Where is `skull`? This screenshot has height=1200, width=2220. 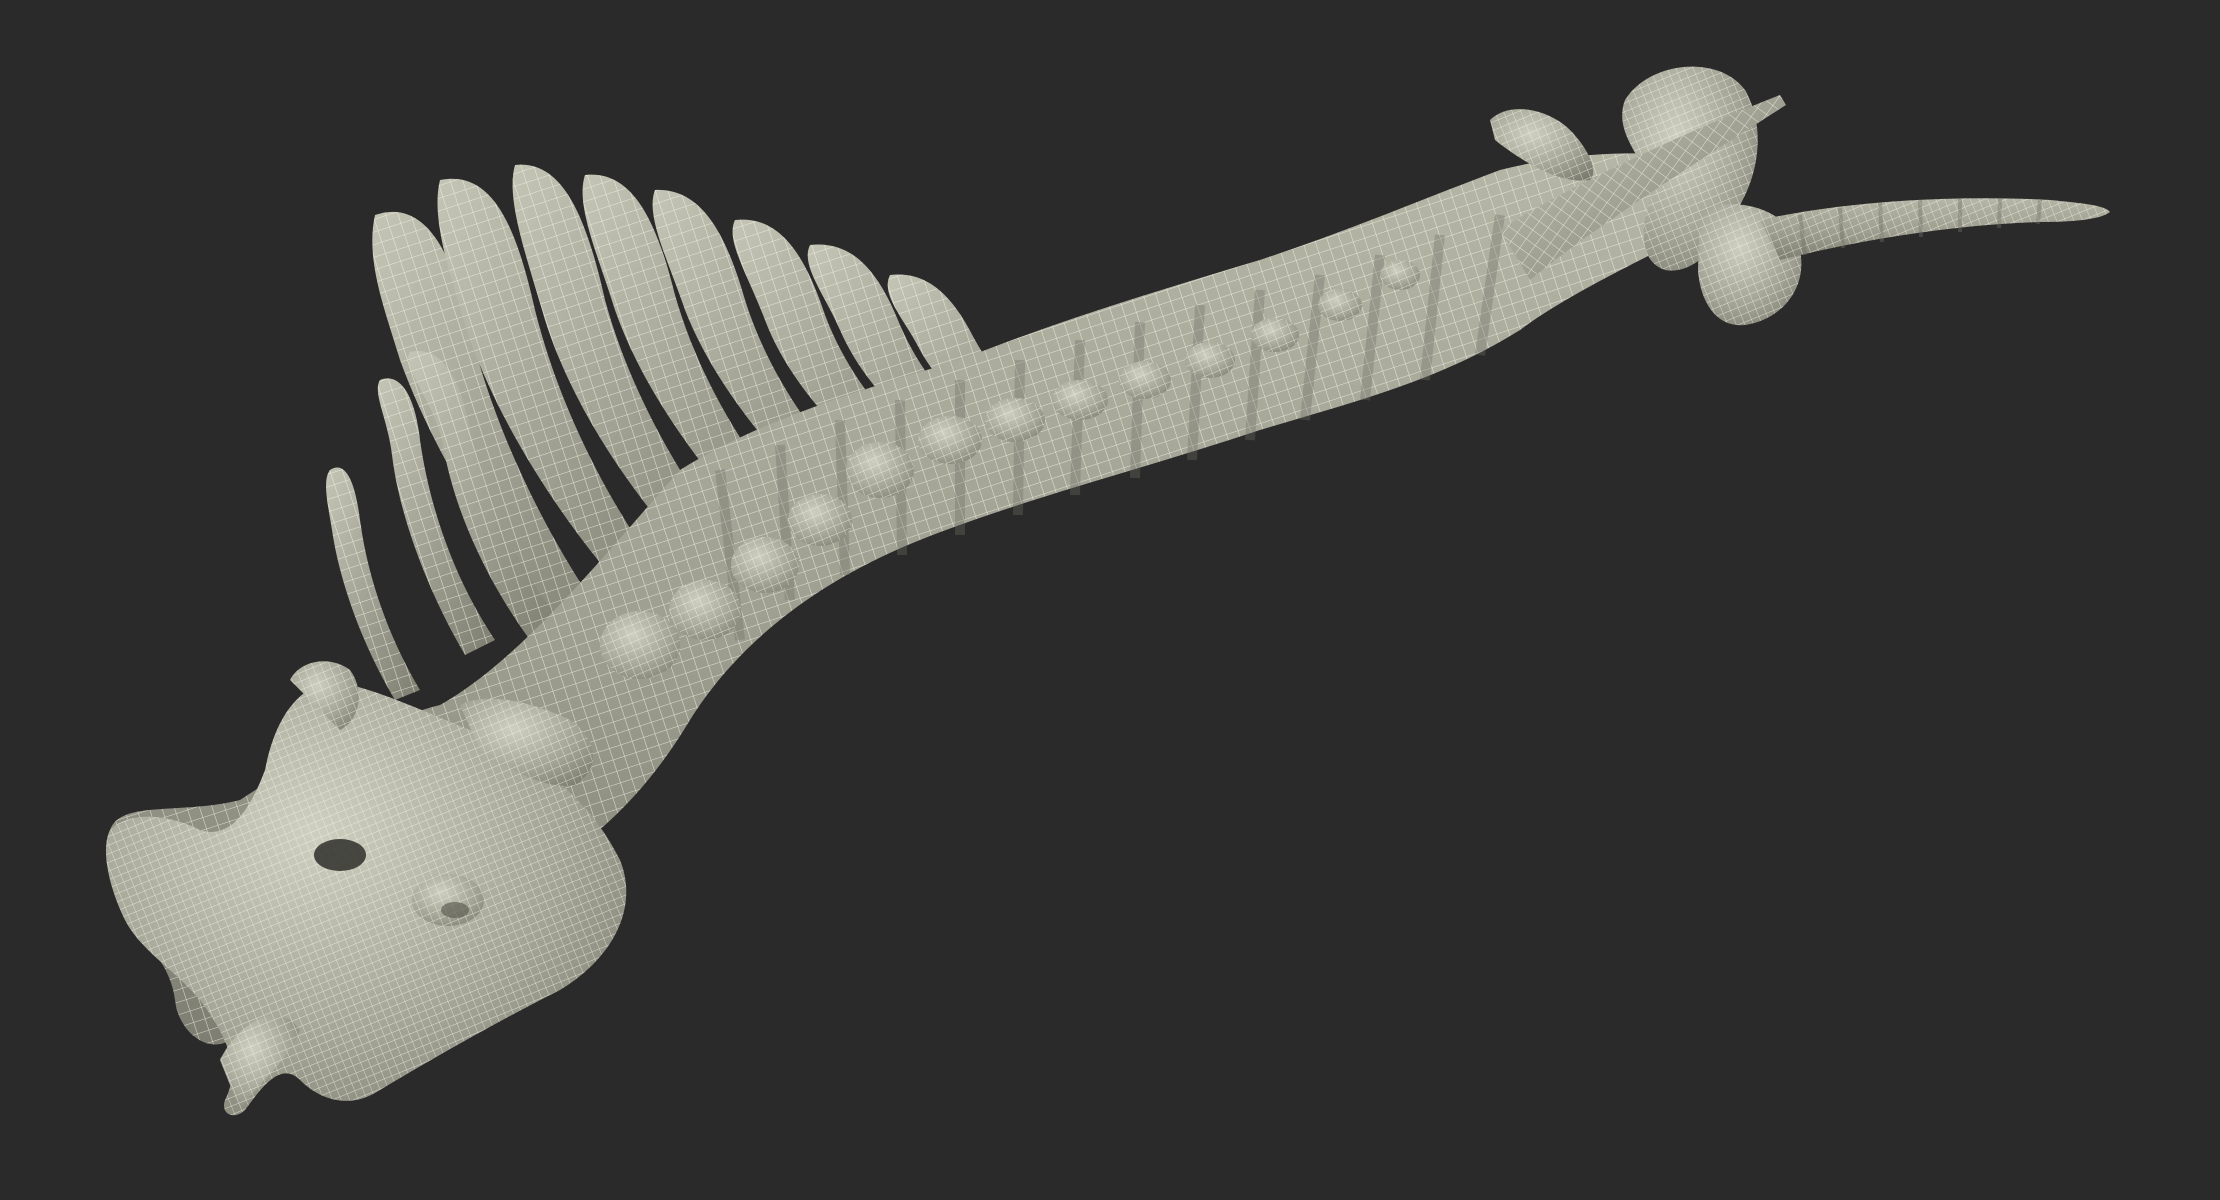
skull is located at coordinates (366, 888).